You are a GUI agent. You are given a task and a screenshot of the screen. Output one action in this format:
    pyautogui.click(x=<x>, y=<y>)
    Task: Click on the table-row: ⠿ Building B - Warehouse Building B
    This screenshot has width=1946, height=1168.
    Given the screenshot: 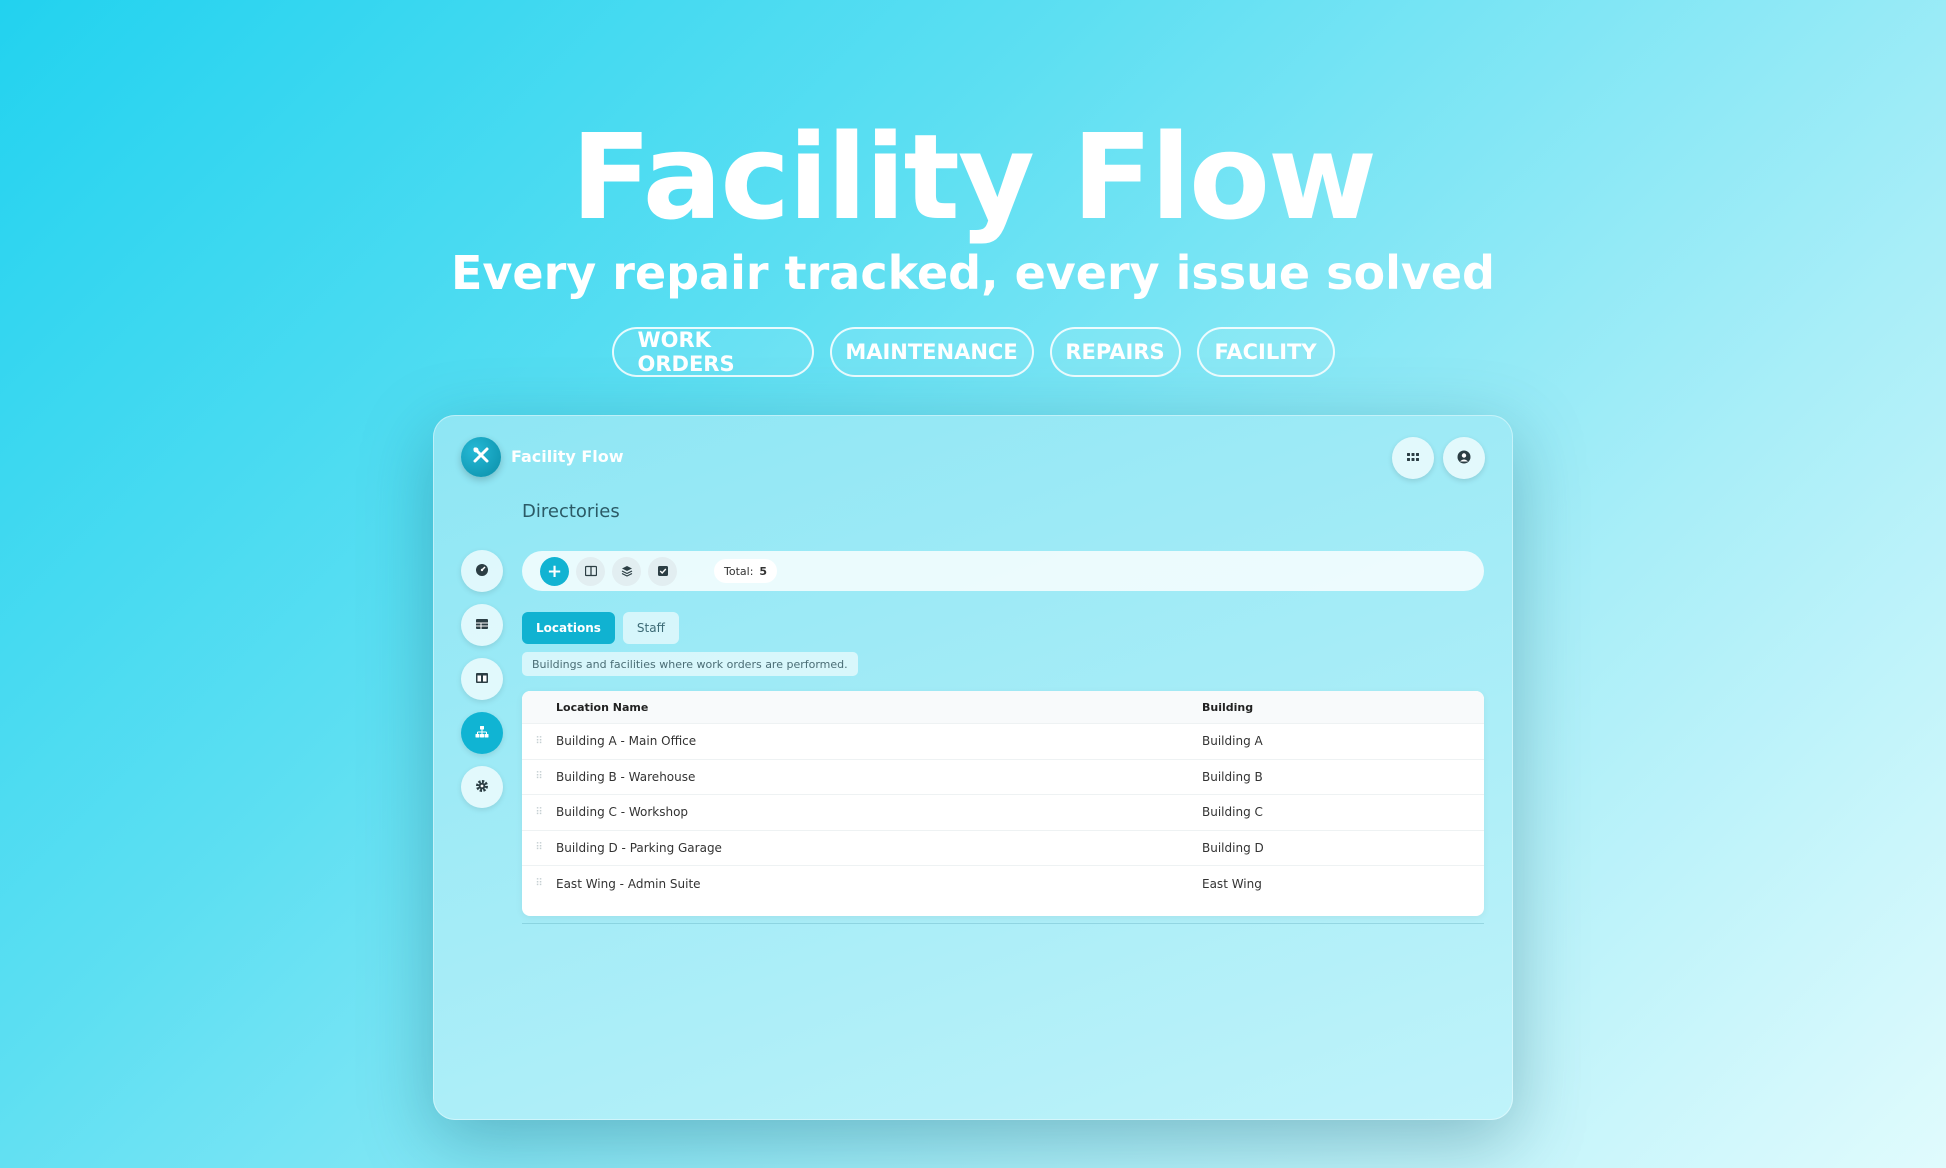 What is the action you would take?
    pyautogui.click(x=1003, y=777)
    